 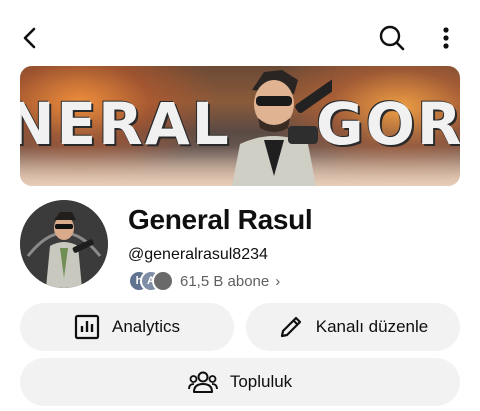 What do you see at coordinates (290, 327) in the screenshot?
I see `pencil-icon` at bounding box center [290, 327].